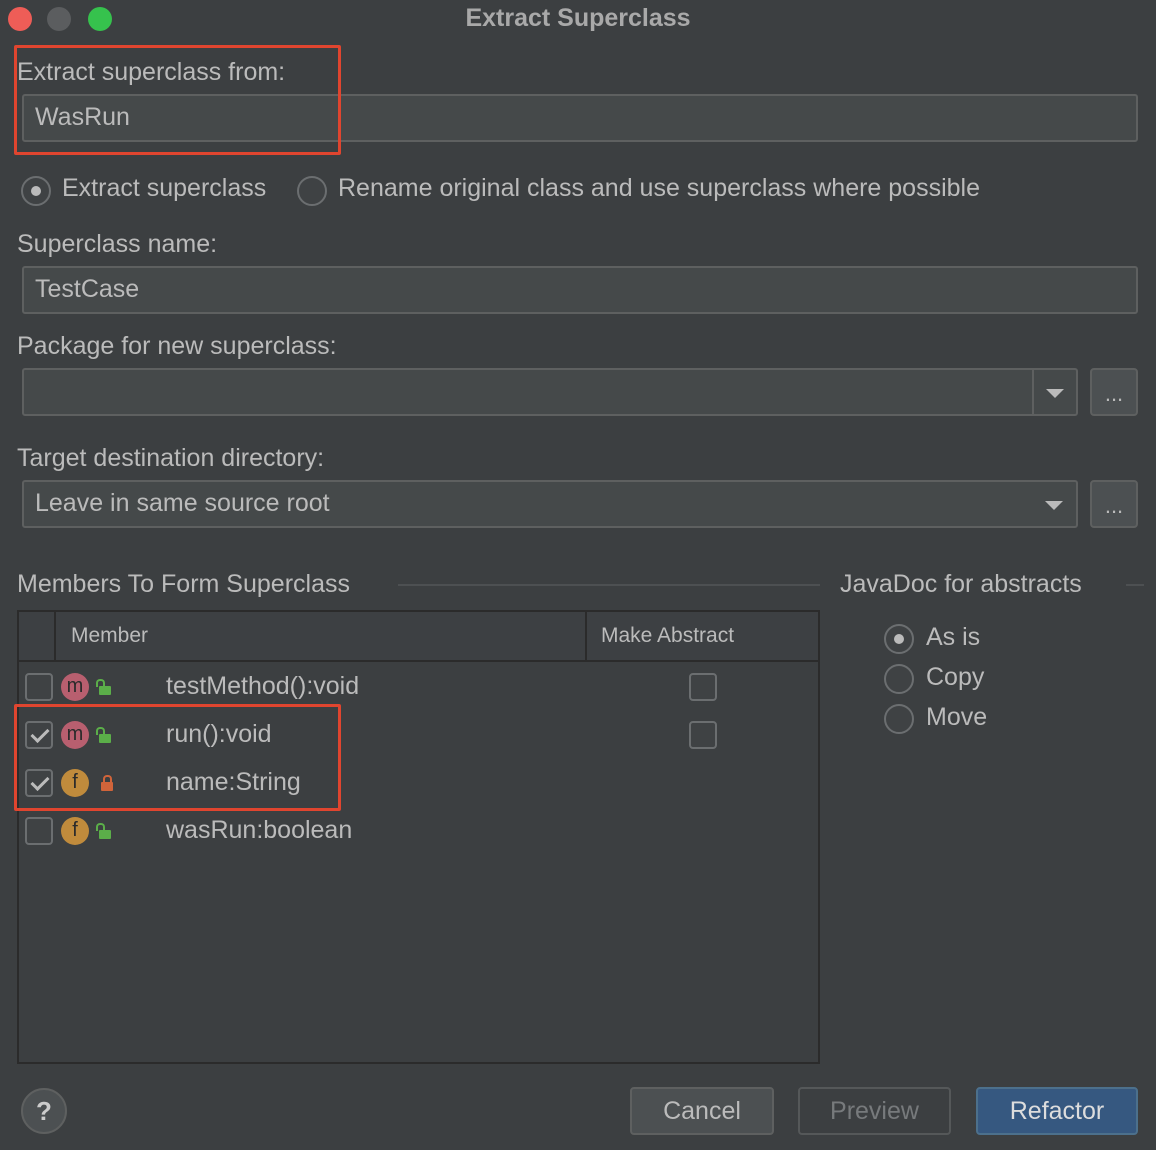 This screenshot has height=1150, width=1156. What do you see at coordinates (899, 639) in the screenshot?
I see `javadoc-as-is-radio` at bounding box center [899, 639].